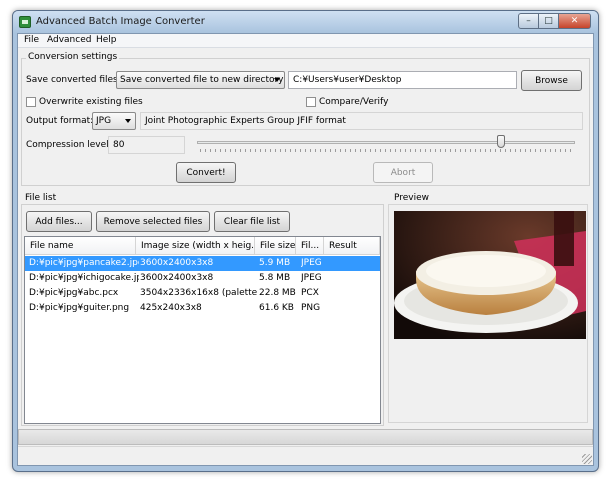 The width and height of the screenshot is (611, 483). Describe the element at coordinates (84, 278) in the screenshot. I see `file-name-cell: D:¥pic¥jpg¥ichigocake.jpg` at that location.